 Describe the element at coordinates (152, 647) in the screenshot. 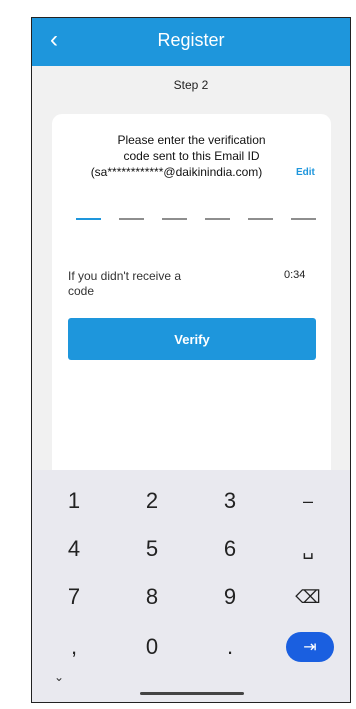

I see `key-0: 0` at that location.